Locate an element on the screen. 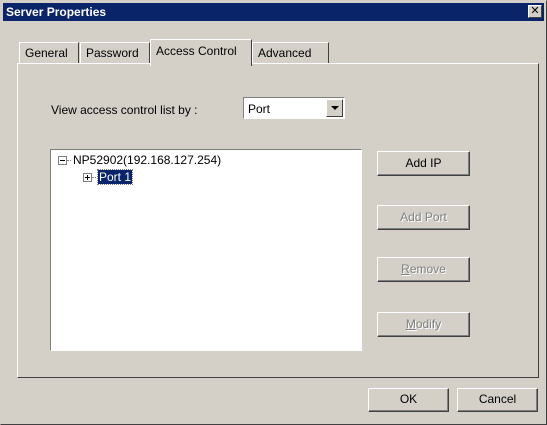 The height and width of the screenshot is (425, 547). remove-button: Remove is located at coordinates (423, 269).